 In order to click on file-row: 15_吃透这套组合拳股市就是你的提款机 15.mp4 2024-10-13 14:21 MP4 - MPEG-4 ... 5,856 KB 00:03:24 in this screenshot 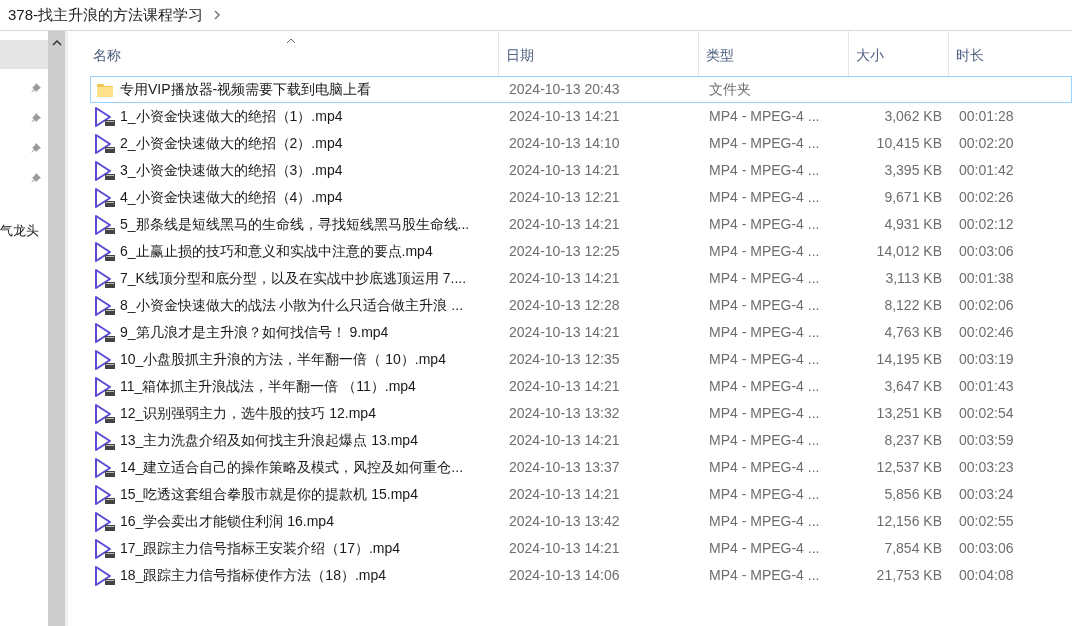, I will do `click(581, 494)`.